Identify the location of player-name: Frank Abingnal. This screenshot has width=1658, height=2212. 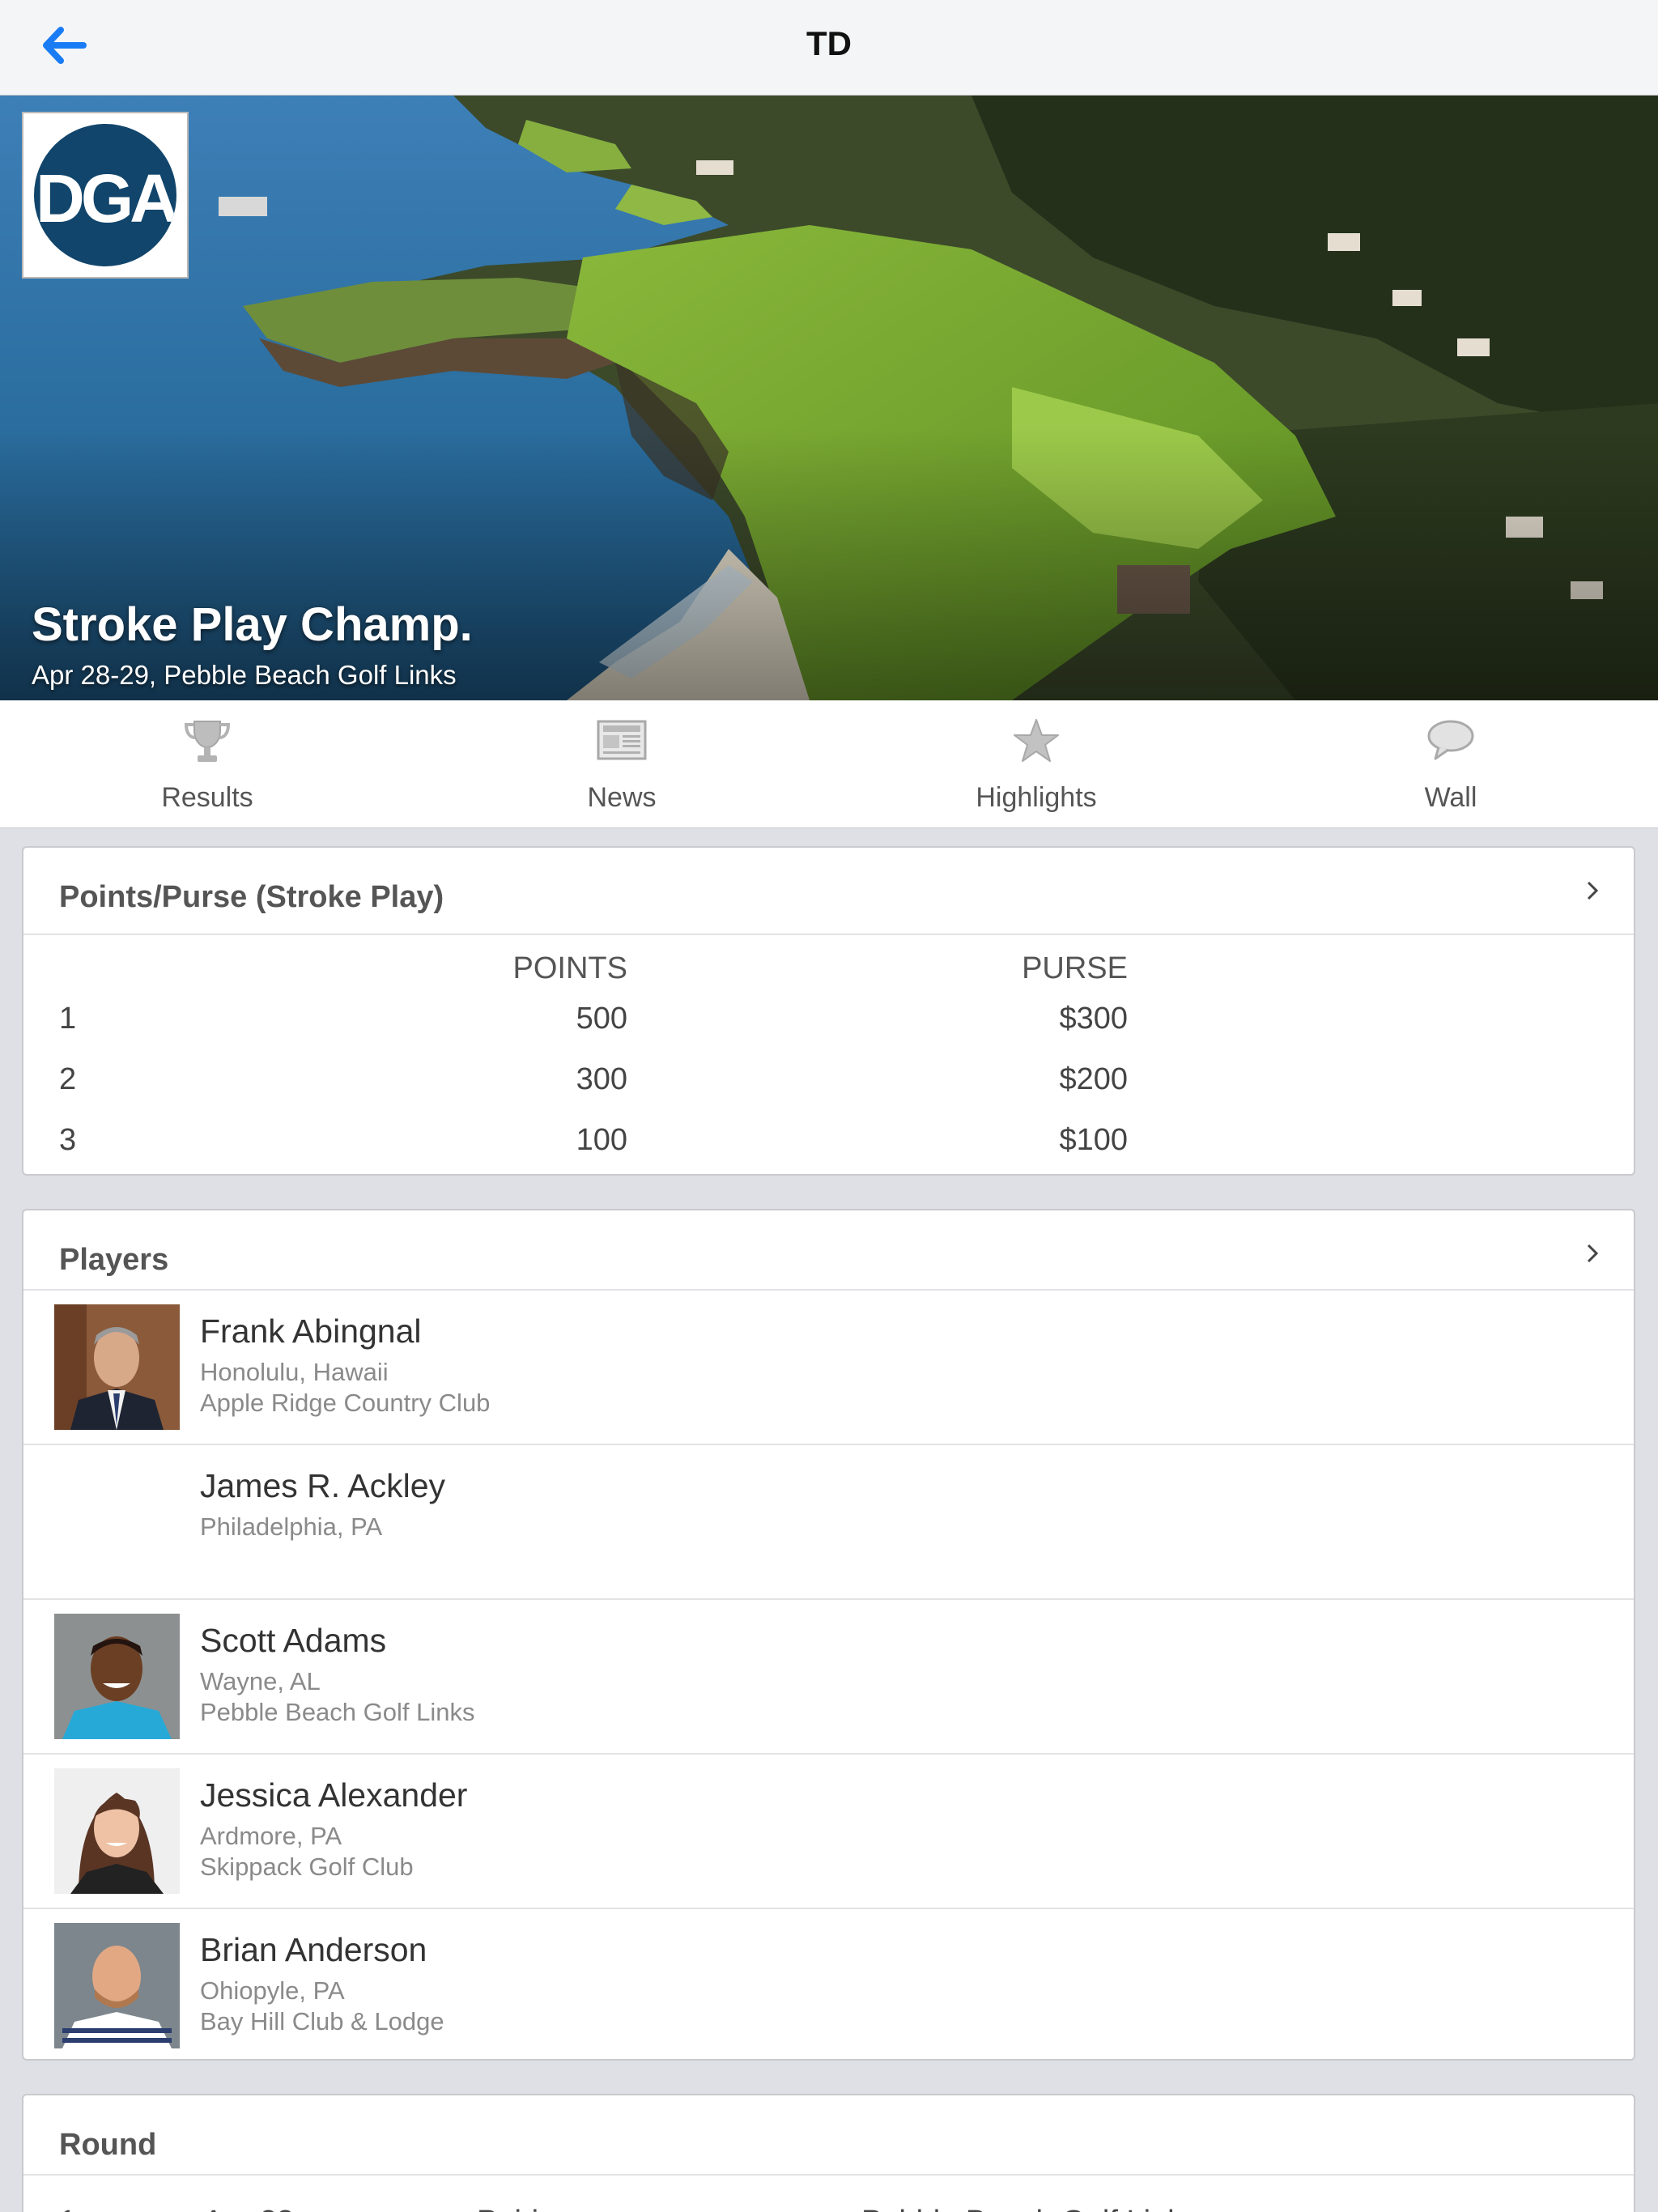
(311, 1331).